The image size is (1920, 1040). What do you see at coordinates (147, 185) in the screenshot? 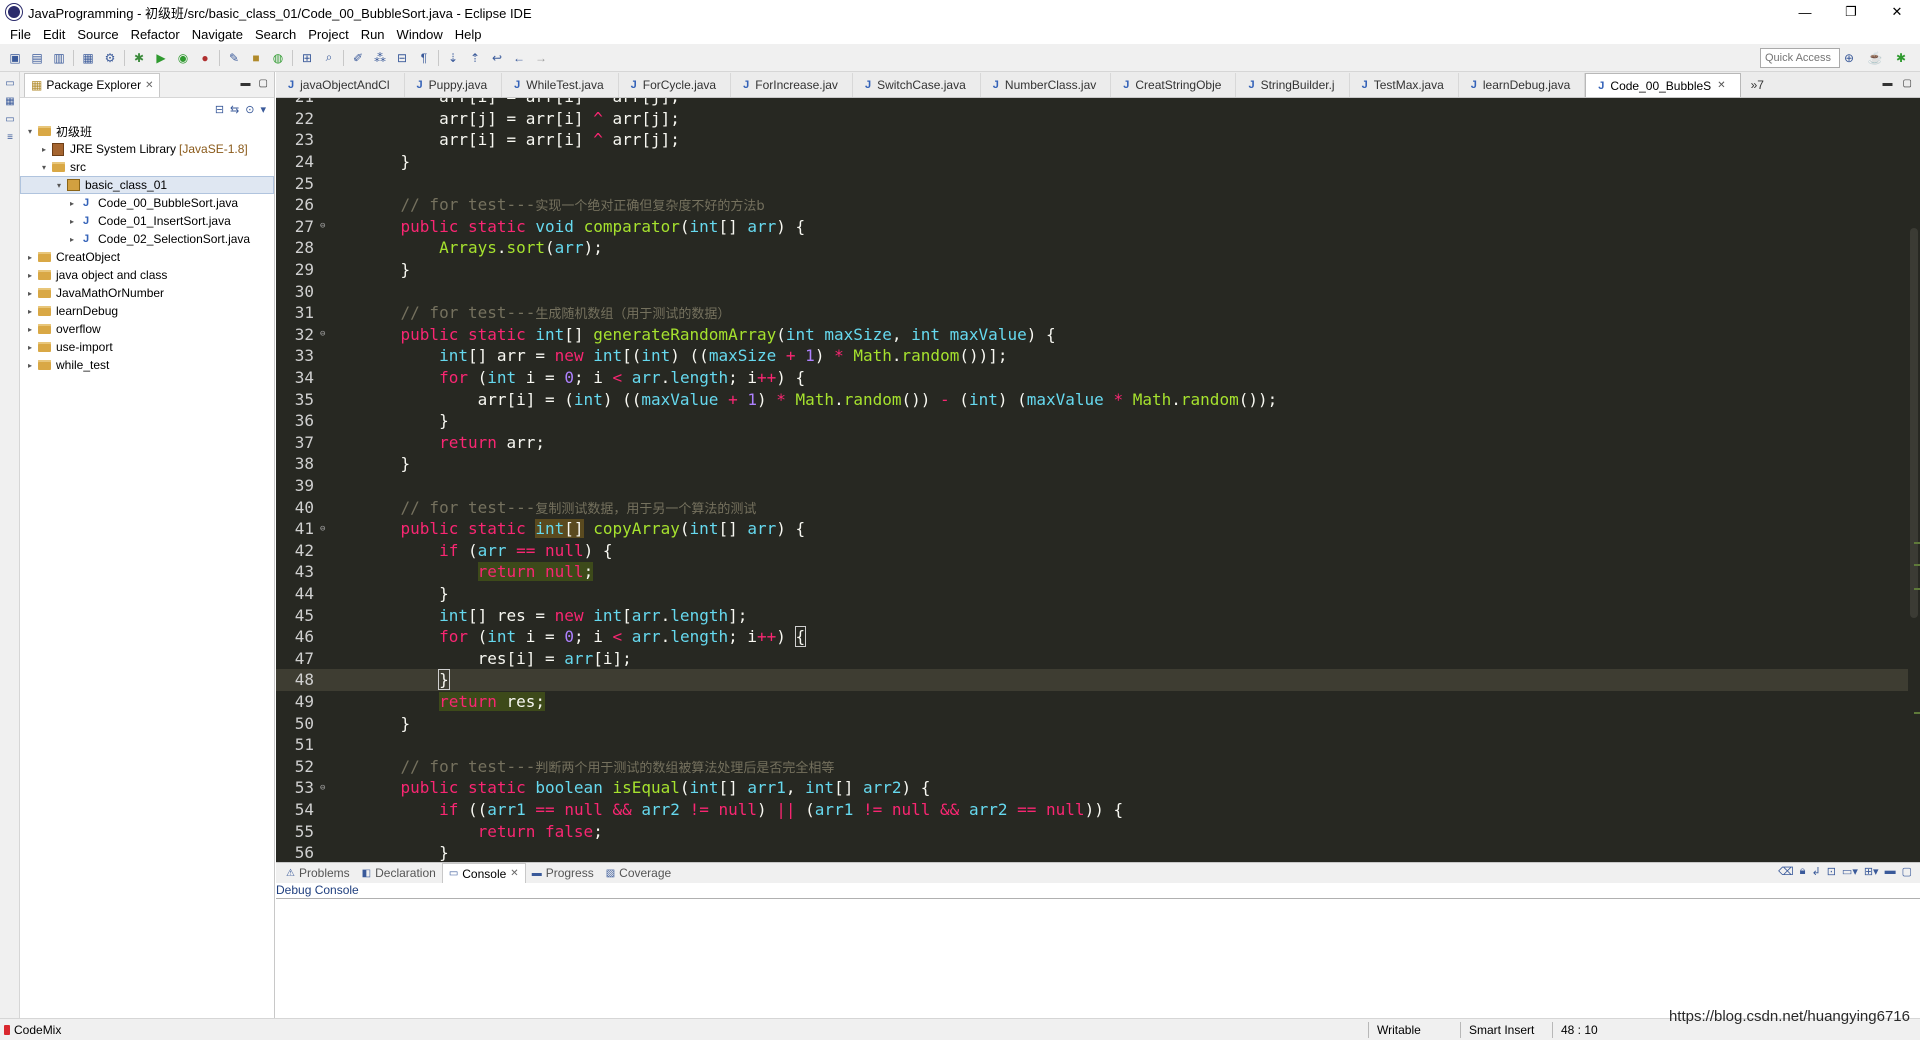
I see `tree-item: ▾ basic_class_01` at bounding box center [147, 185].